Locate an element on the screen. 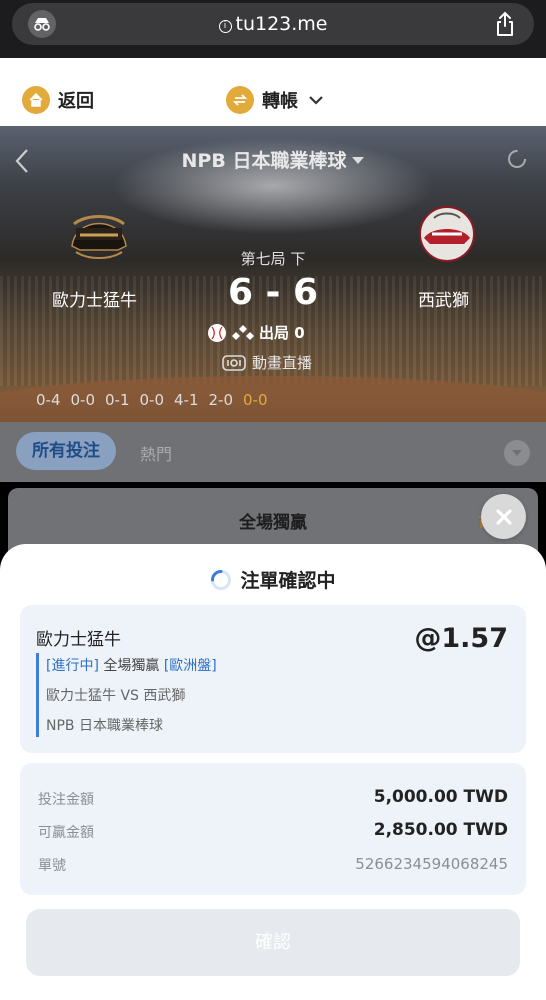  league-name: NPB 日本職業棒球 is located at coordinates (264, 161).